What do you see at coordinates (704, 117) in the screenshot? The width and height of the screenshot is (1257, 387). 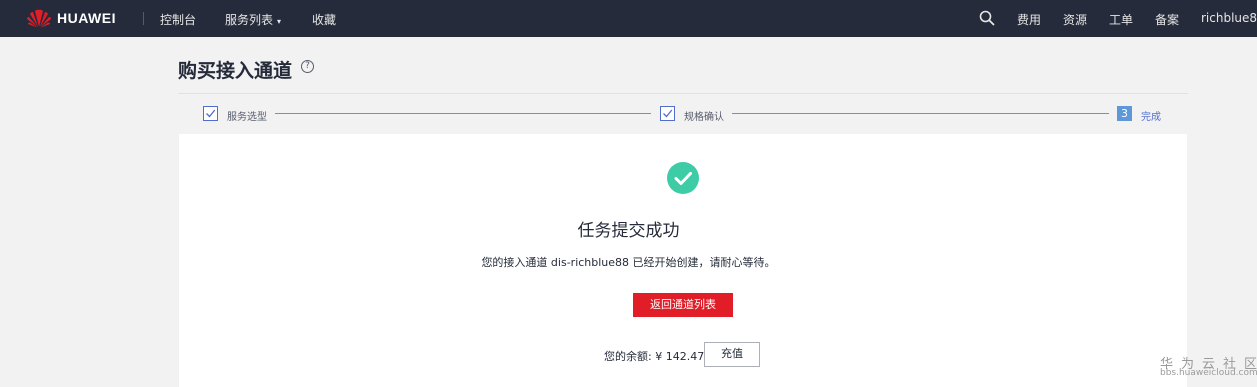 I see `step-2-label: 规格确认` at bounding box center [704, 117].